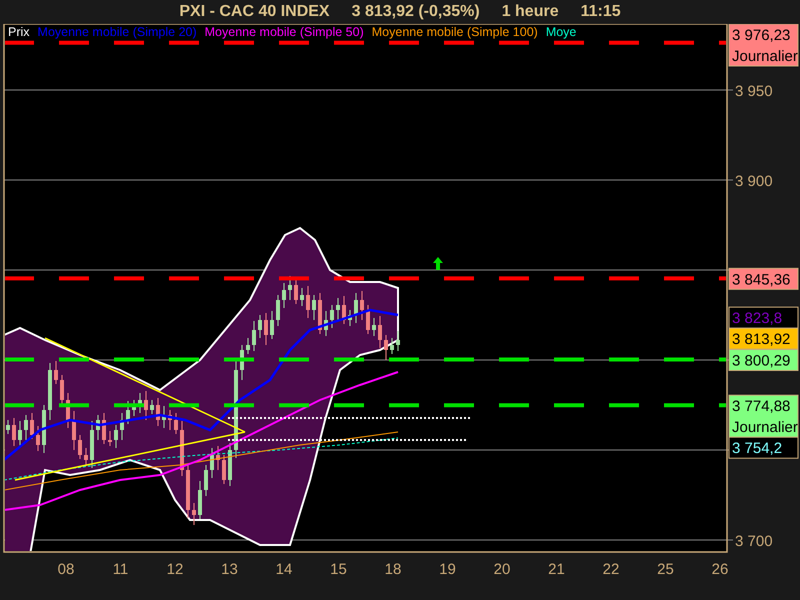 The image size is (800, 600). Describe the element at coordinates (416, 12) in the screenshot. I see `price-change: 3 813,92 (-0,35%)` at that location.